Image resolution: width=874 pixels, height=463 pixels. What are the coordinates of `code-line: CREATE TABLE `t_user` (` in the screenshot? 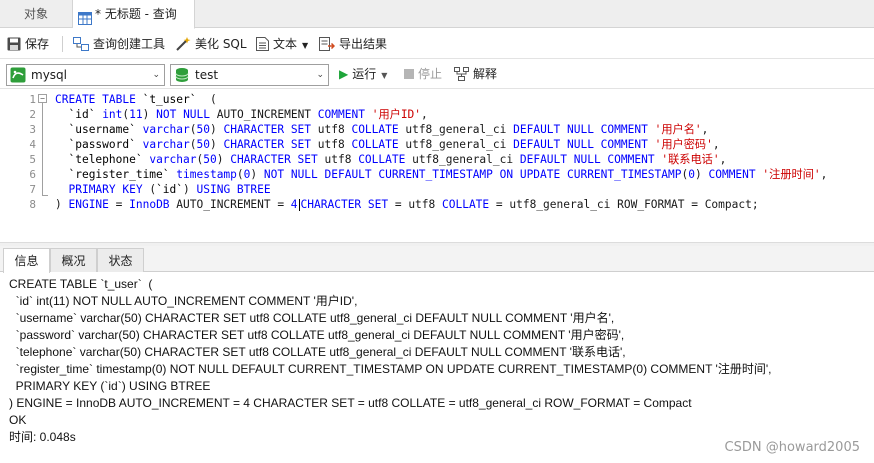 It's located at (136, 99).